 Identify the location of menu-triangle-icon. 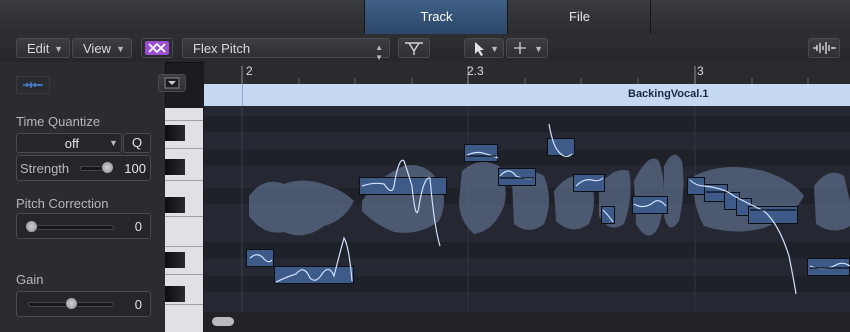
(172, 83).